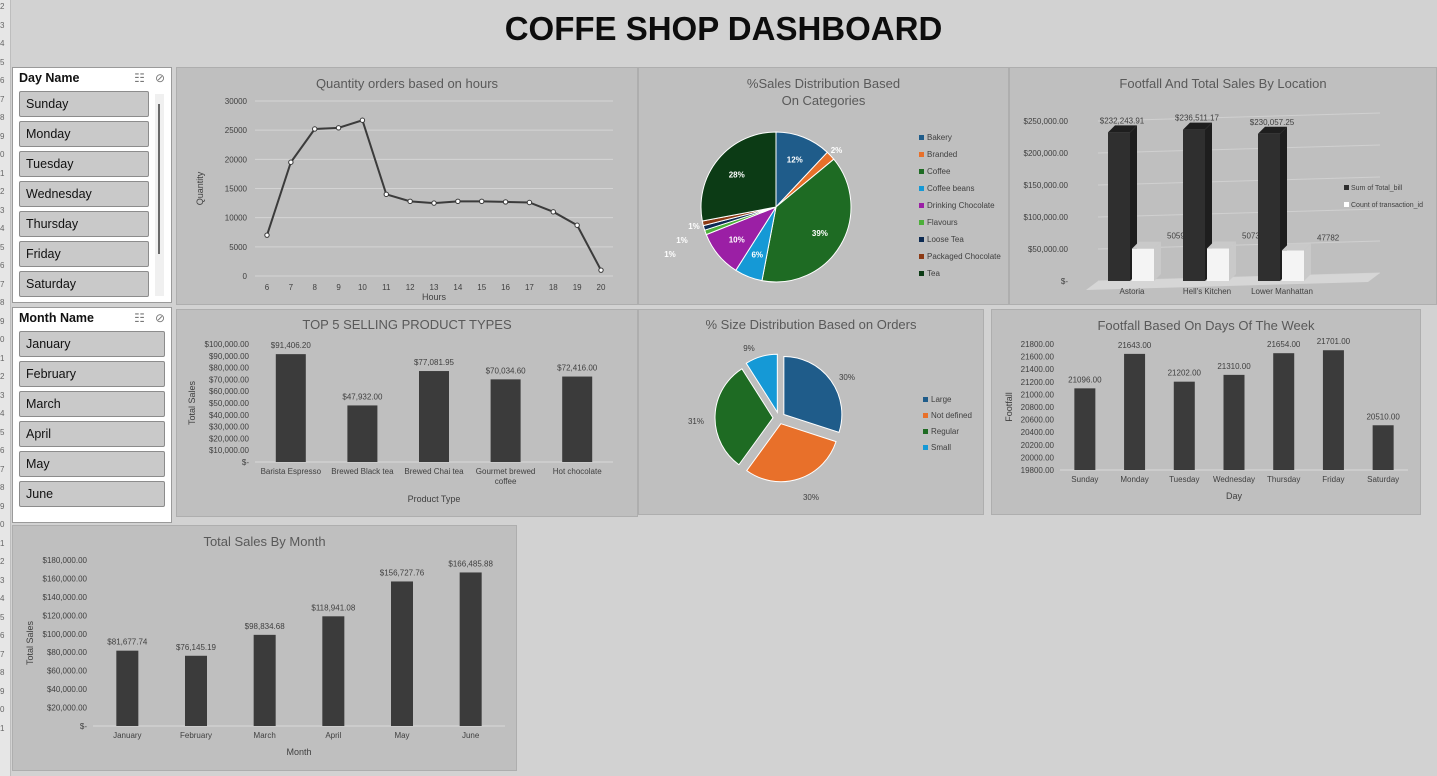 Image resolution: width=1437 pixels, height=776 pixels. What do you see at coordinates (236, 159) in the screenshot?
I see `y-tick-label: 20000` at bounding box center [236, 159].